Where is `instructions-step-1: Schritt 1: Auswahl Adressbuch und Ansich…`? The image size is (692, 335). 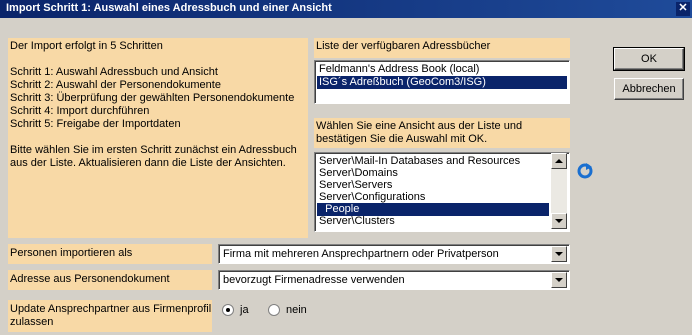 instructions-step-1: Schritt 1: Auswahl Adressbuch und Ansich… is located at coordinates (114, 72).